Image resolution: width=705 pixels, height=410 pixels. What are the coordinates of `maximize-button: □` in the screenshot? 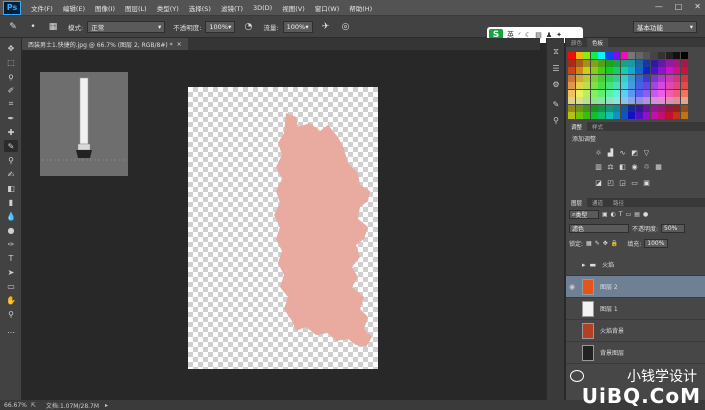 It's located at (679, 6).